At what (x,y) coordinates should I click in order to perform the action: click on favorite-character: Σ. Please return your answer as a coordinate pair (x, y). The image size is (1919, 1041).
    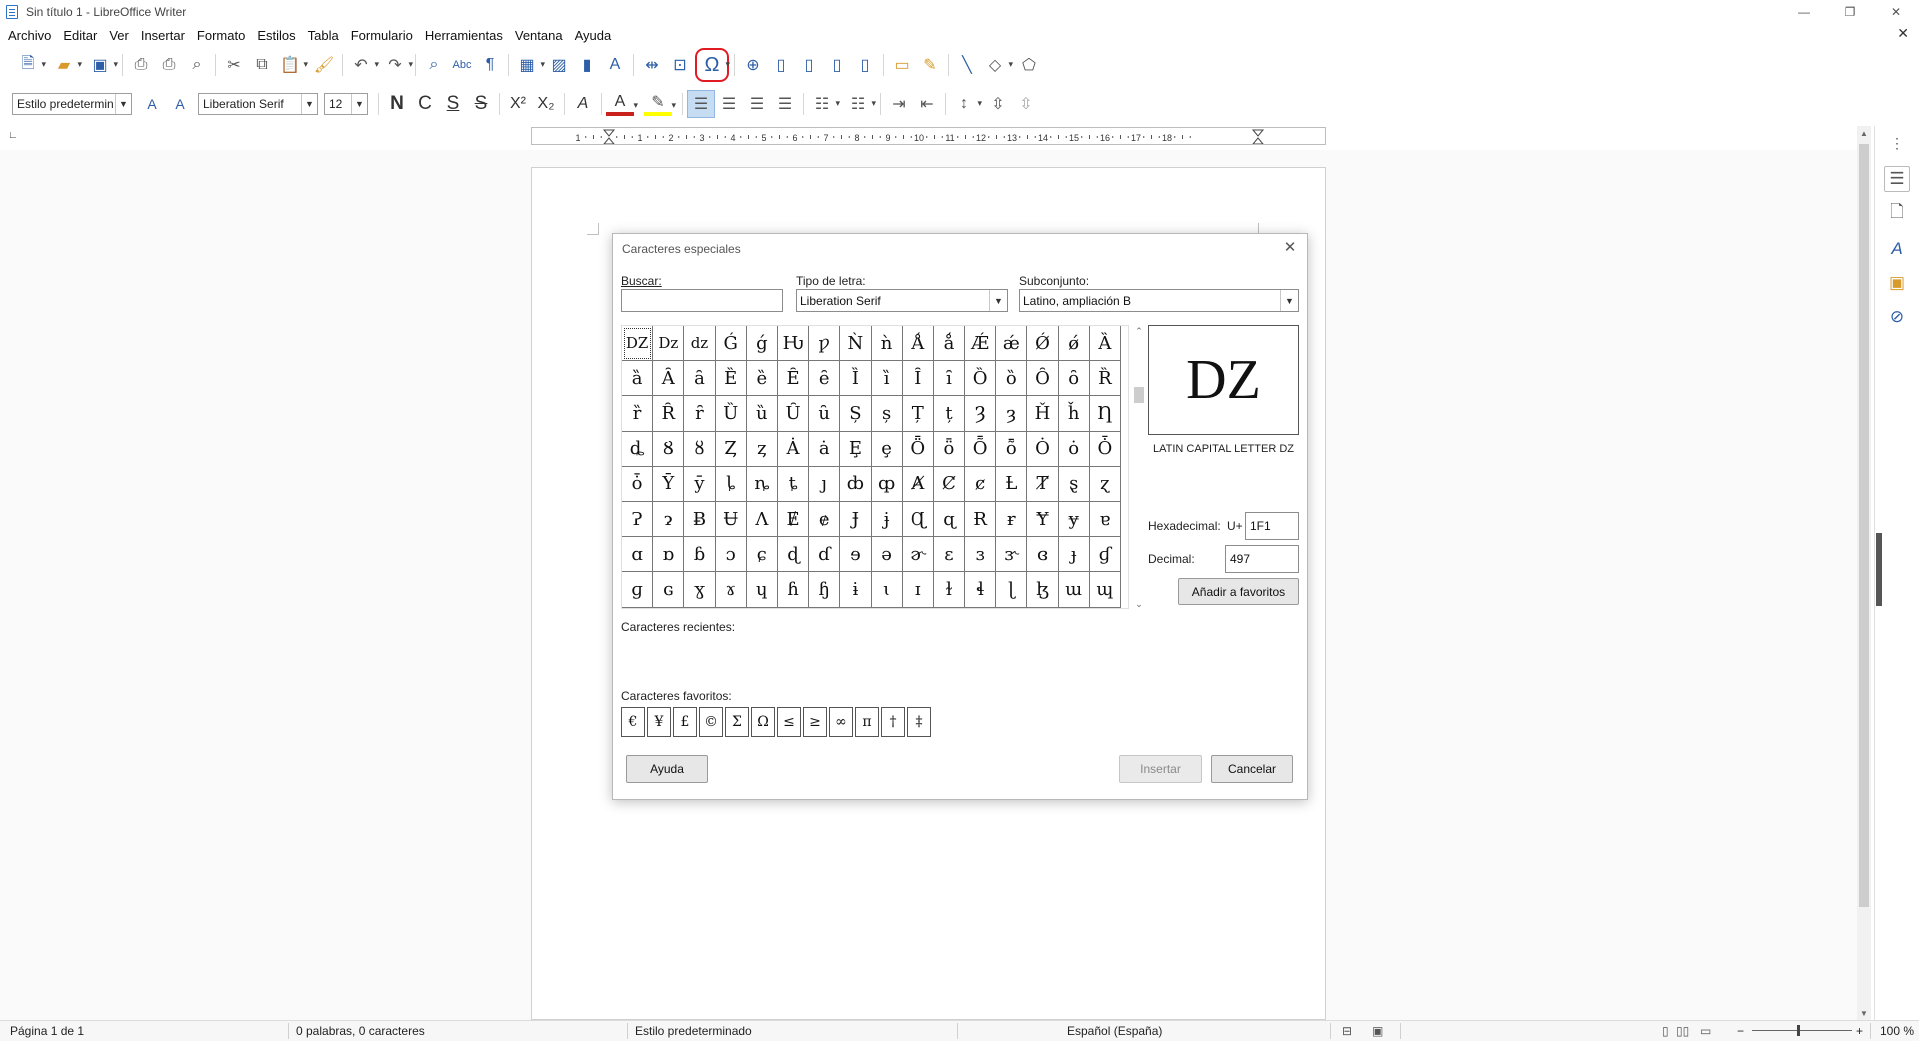
    Looking at the image, I should click on (737, 722).